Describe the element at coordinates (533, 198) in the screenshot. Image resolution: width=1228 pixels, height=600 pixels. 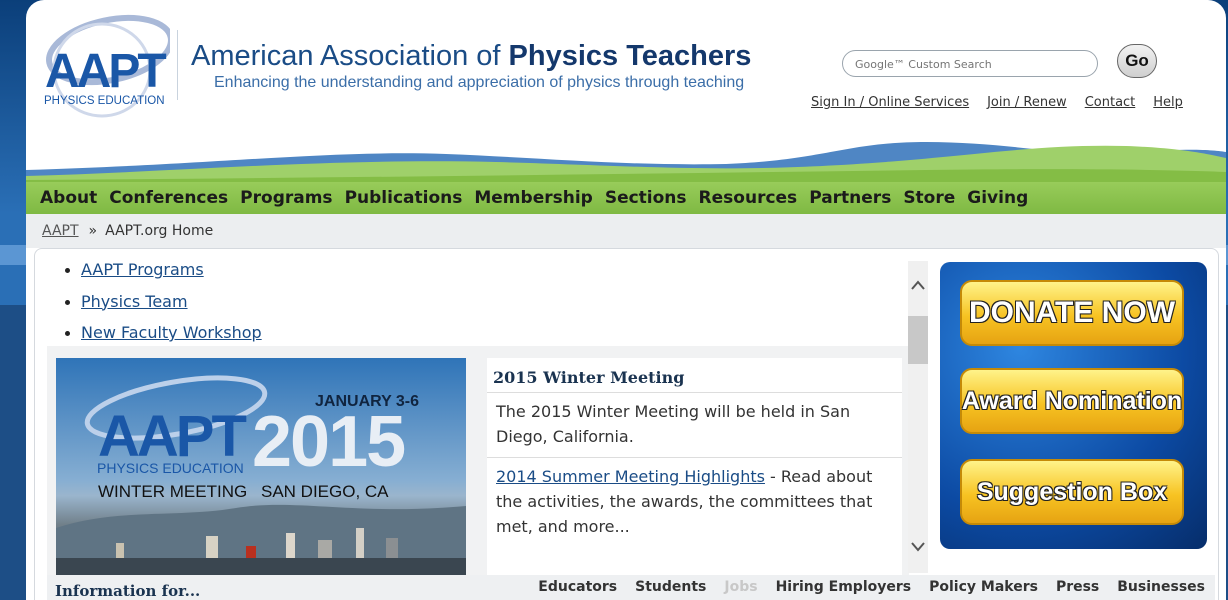
I see `nav-membership: Membership` at that location.